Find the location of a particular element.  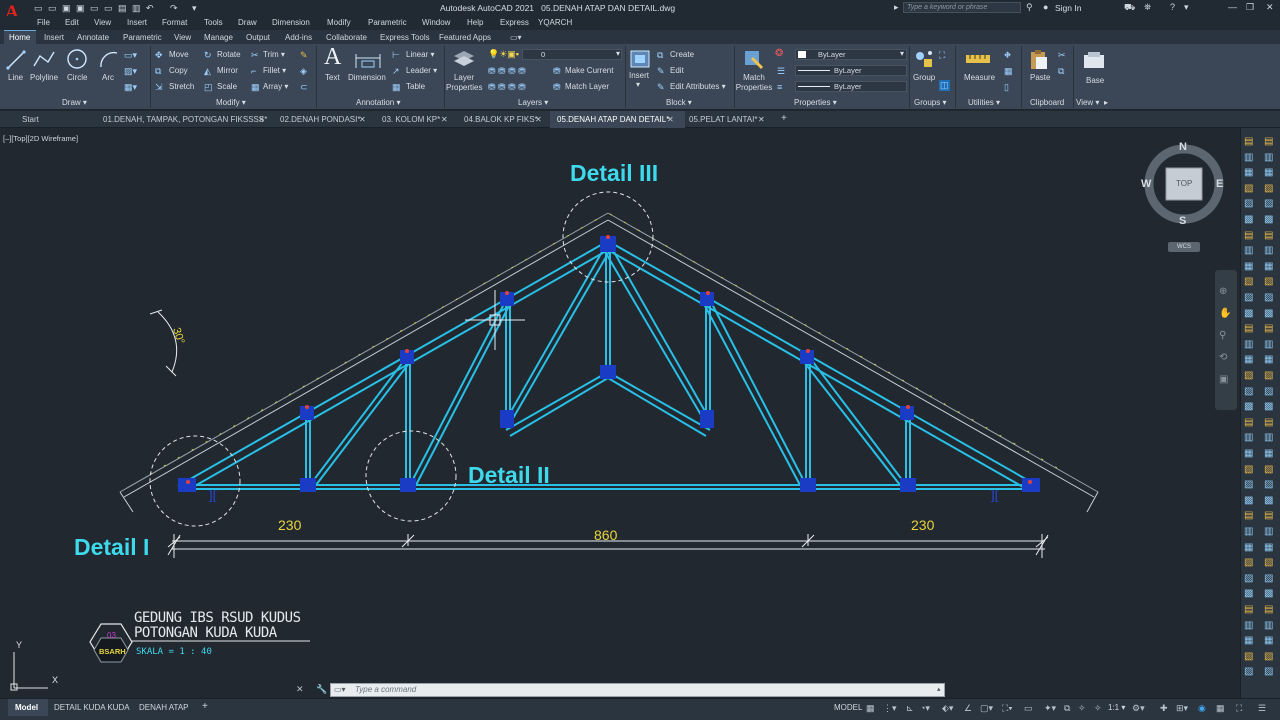

menu-help: Help is located at coordinates (475, 22).